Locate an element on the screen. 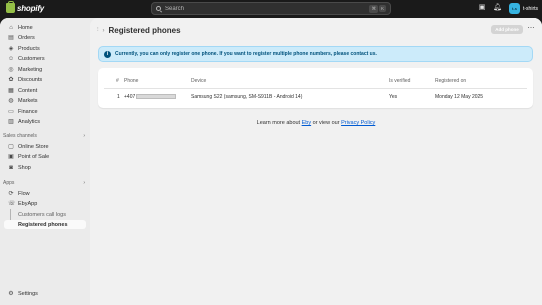 This screenshot has width=542, height=305. sidebar-item-label: Customers is located at coordinates (31, 59).